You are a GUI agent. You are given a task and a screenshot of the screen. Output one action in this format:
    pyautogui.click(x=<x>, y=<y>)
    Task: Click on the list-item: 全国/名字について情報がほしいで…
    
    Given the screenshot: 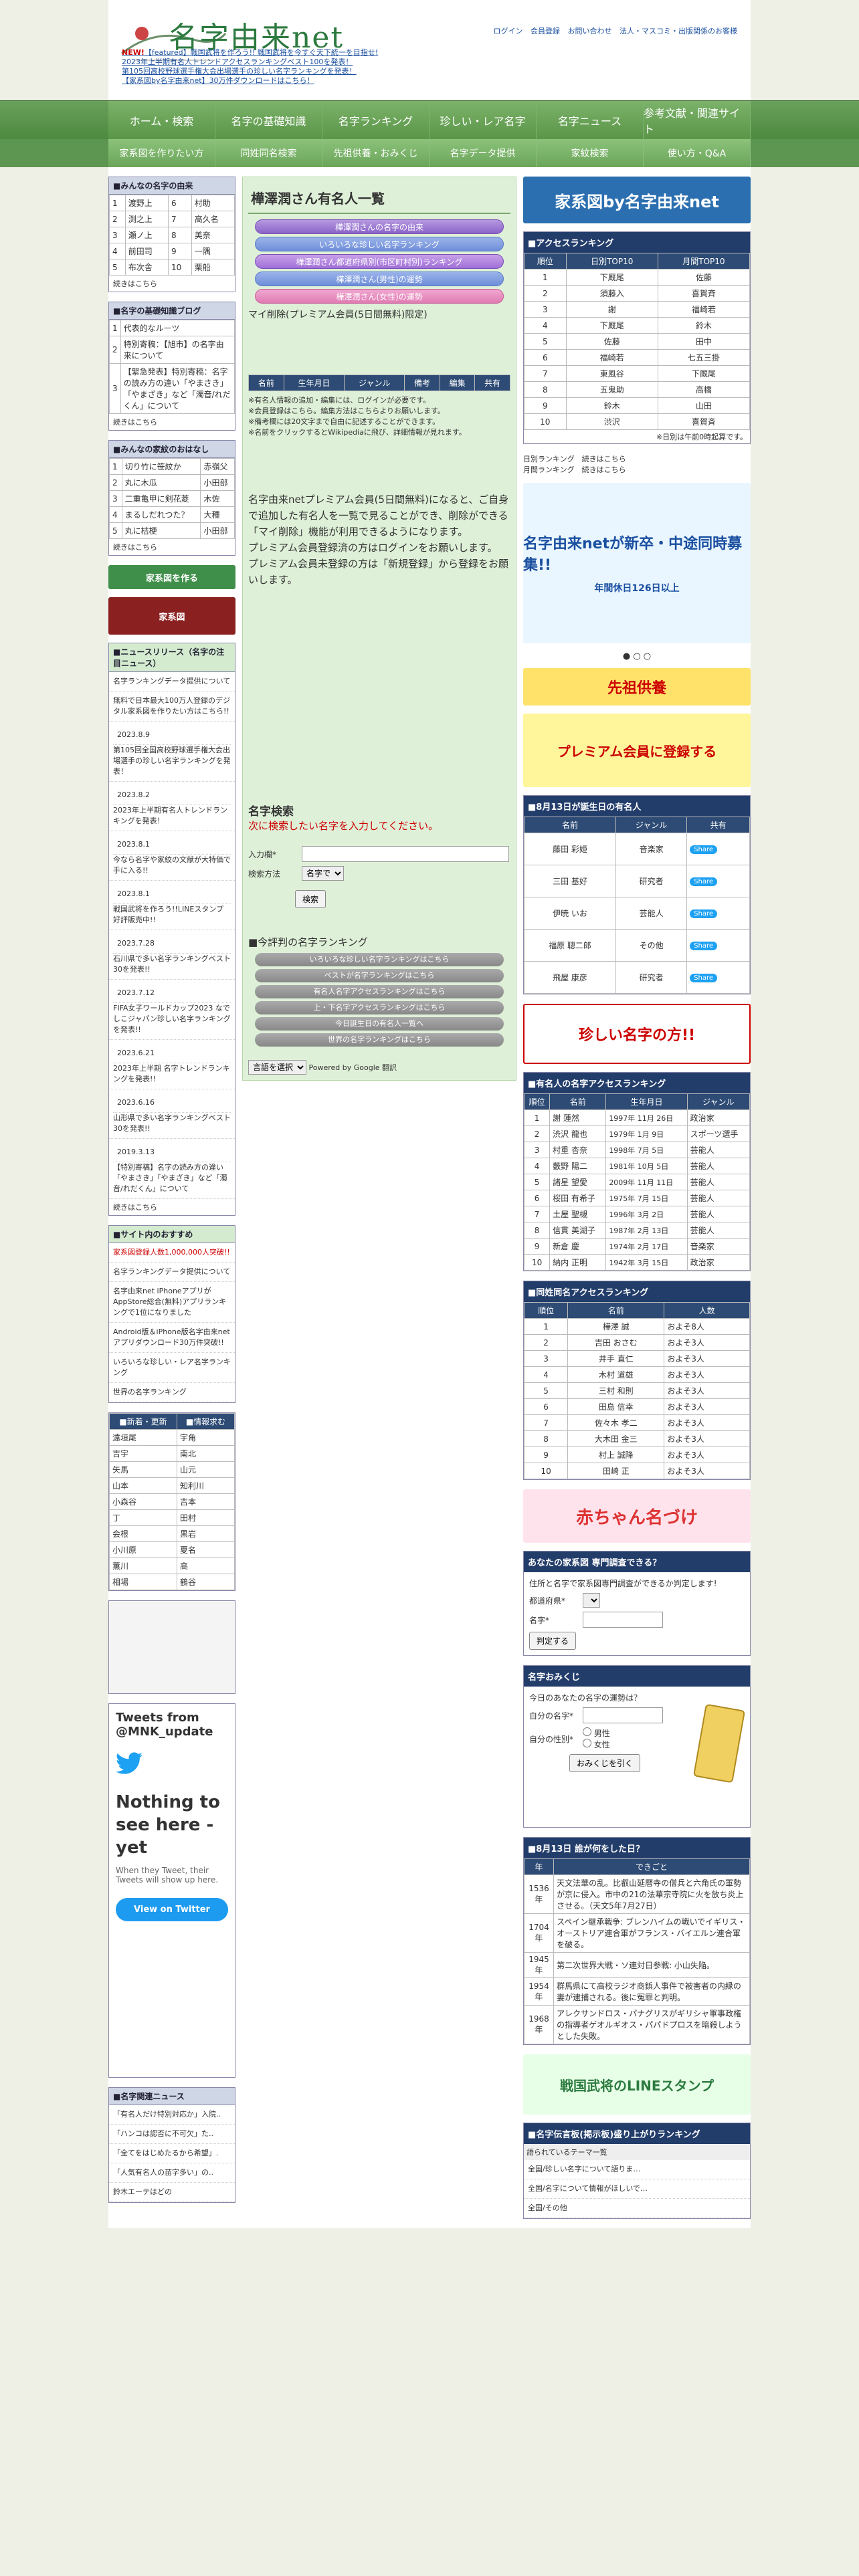 What is the action you would take?
    pyautogui.click(x=637, y=2189)
    